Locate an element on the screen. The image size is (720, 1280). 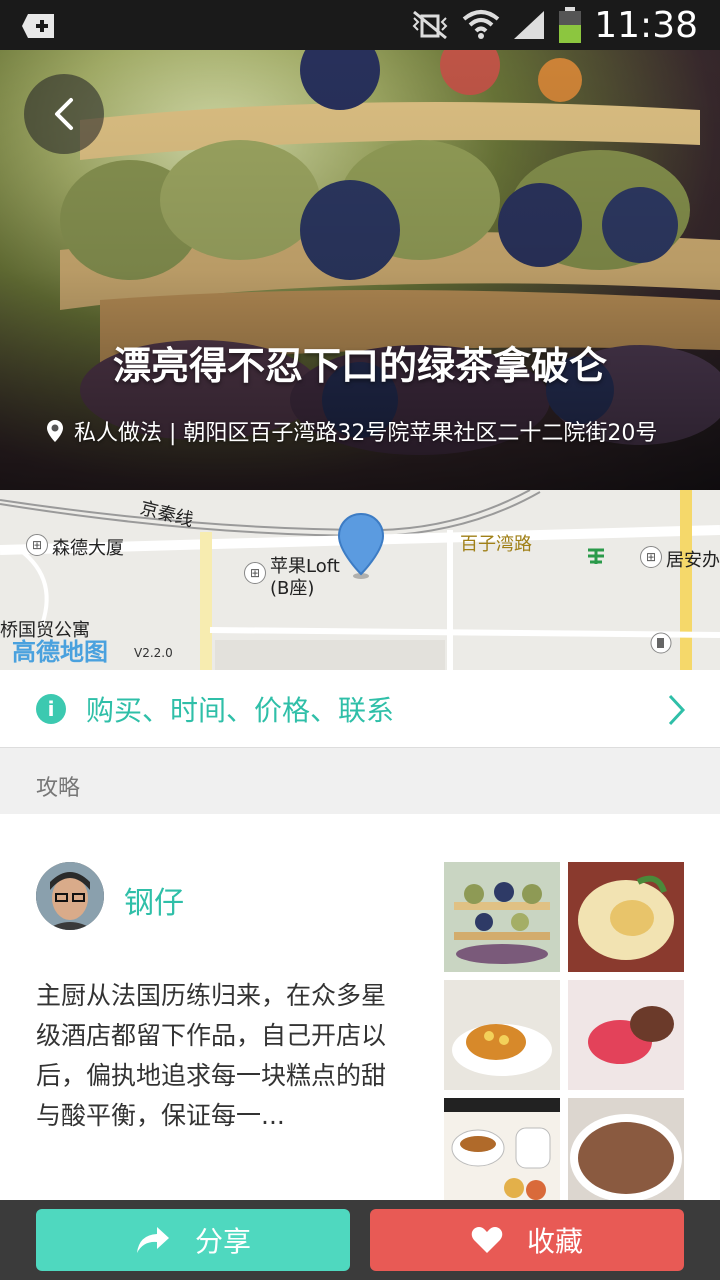
thumbnail-hot-chocolate is located at coordinates (626, 1153).